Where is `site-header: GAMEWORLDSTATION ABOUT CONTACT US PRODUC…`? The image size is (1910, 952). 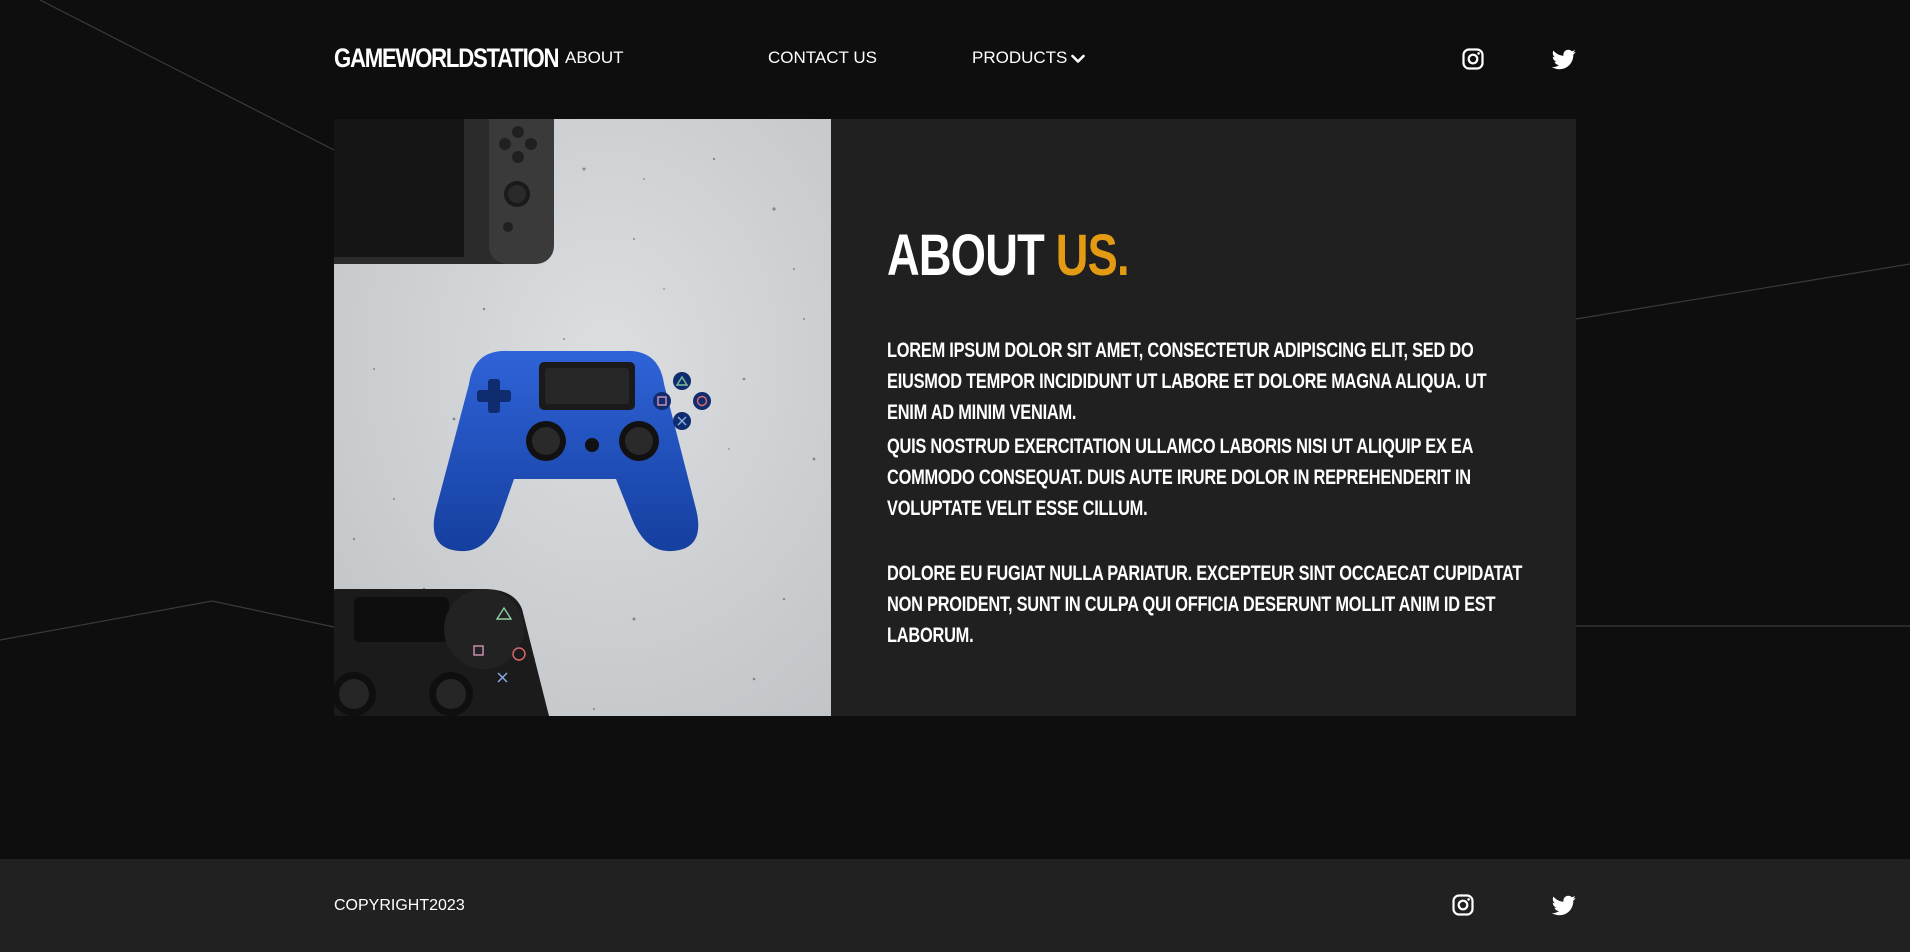
site-header: GAMEWORLDSTATION ABOUT CONTACT US PRODUC… is located at coordinates (955, 58).